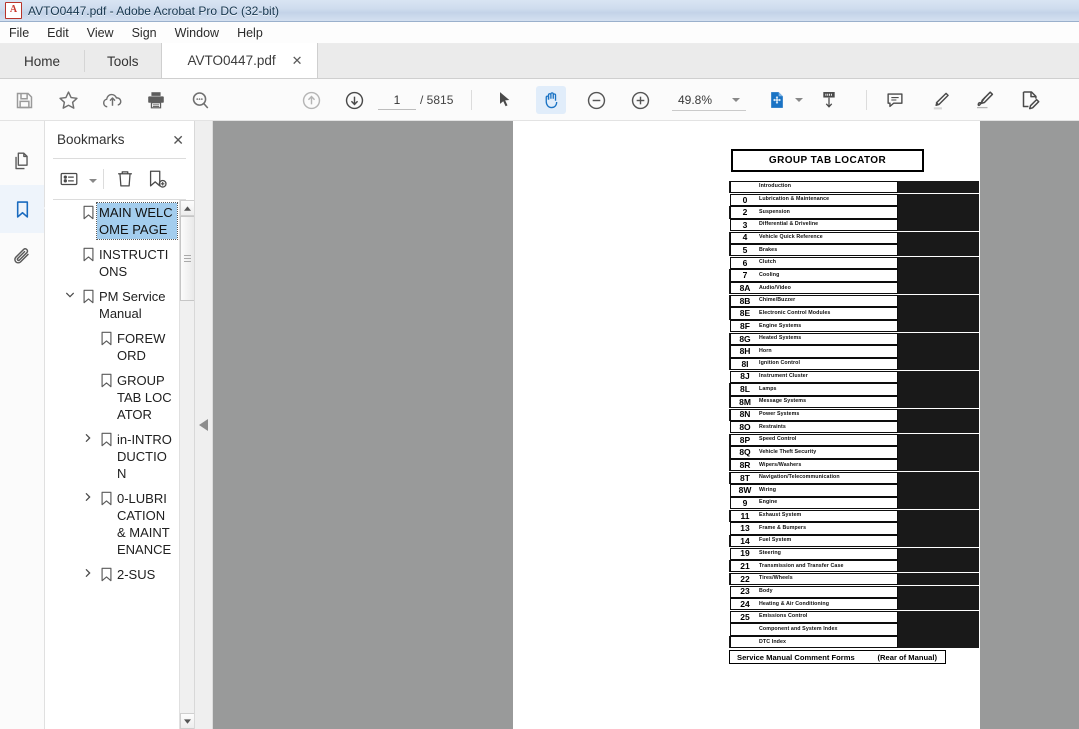 The height and width of the screenshot is (729, 1079). What do you see at coordinates (854, 402) in the screenshot?
I see `group-tab-row: 8M Message Systems` at bounding box center [854, 402].